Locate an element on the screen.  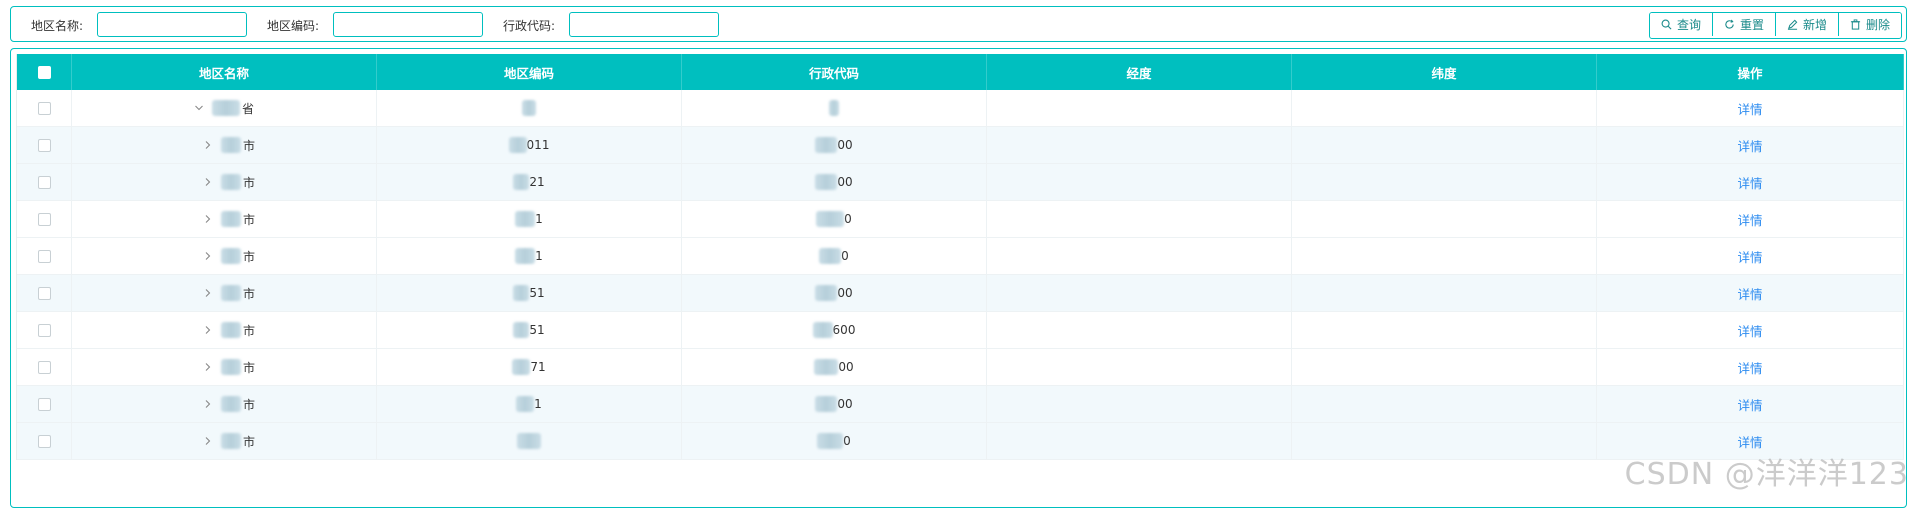
header-latitude: 纬度 is located at coordinates (1444, 72).